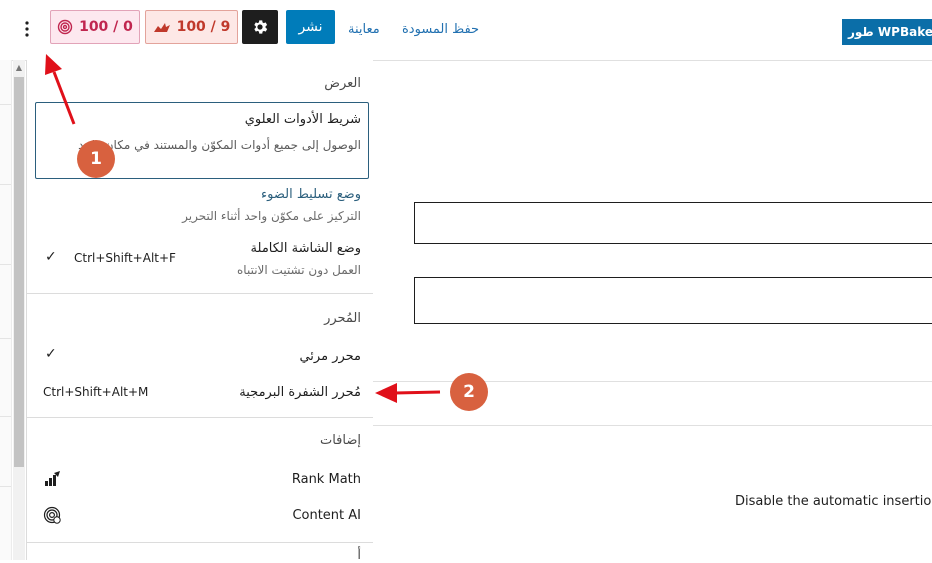  Describe the element at coordinates (386, 393) in the screenshot. I see `arrow-to-code-editor-head` at that location.